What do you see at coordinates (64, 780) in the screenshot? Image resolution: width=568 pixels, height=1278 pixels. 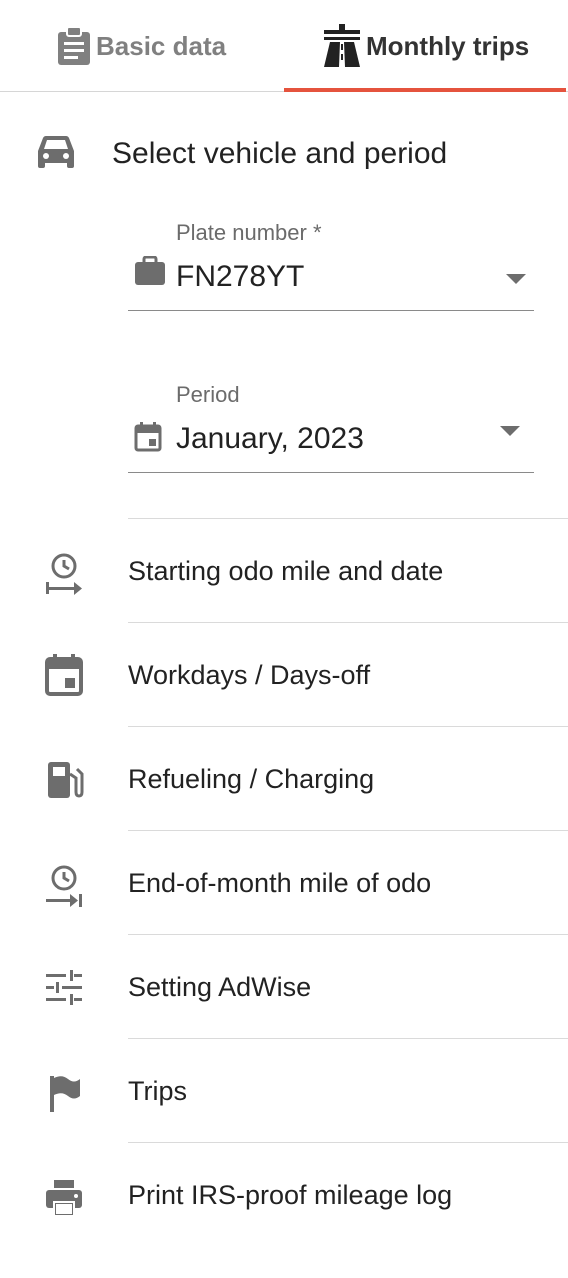 I see `fuel-pump-icon` at bounding box center [64, 780].